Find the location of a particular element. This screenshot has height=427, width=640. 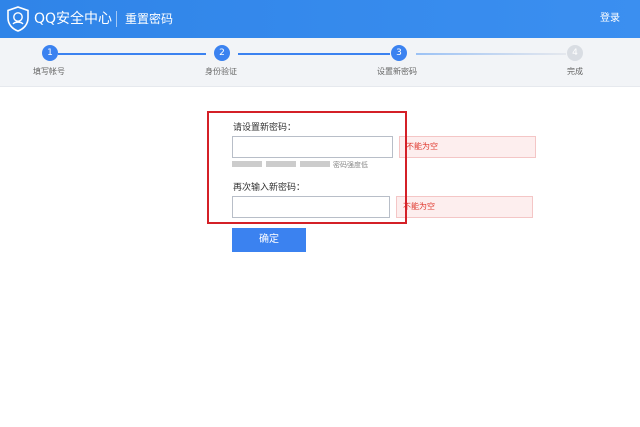

step-3-circle: 3 is located at coordinates (399, 53).